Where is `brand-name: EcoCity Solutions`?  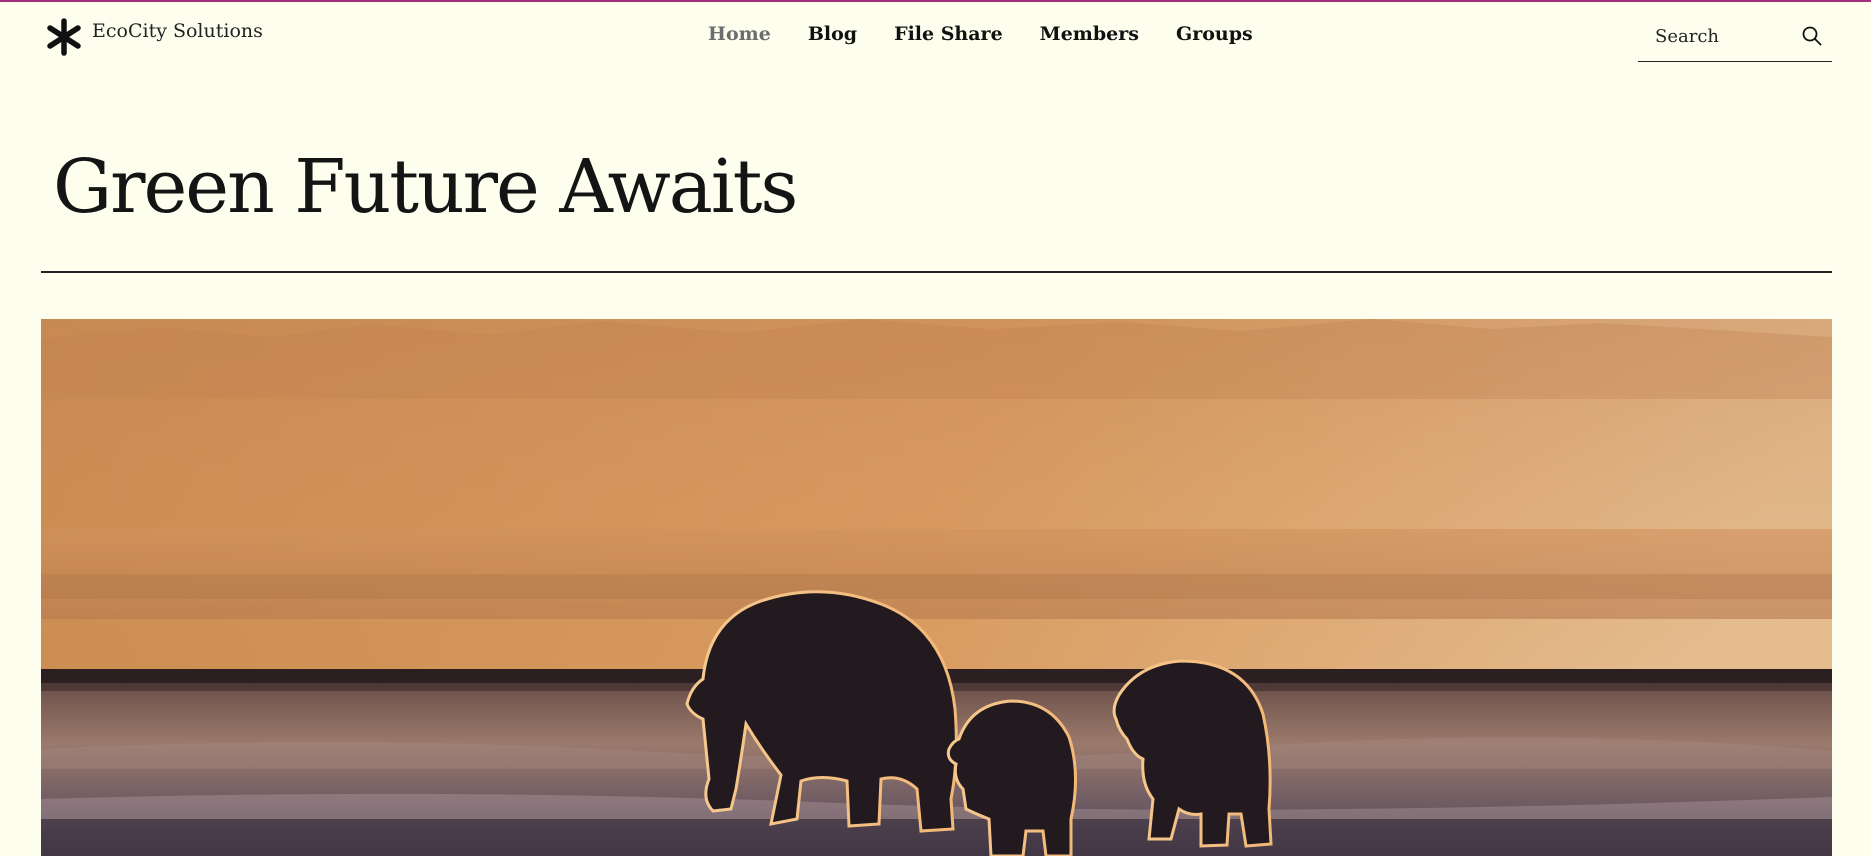
brand-name: EcoCity Solutions is located at coordinates (177, 31).